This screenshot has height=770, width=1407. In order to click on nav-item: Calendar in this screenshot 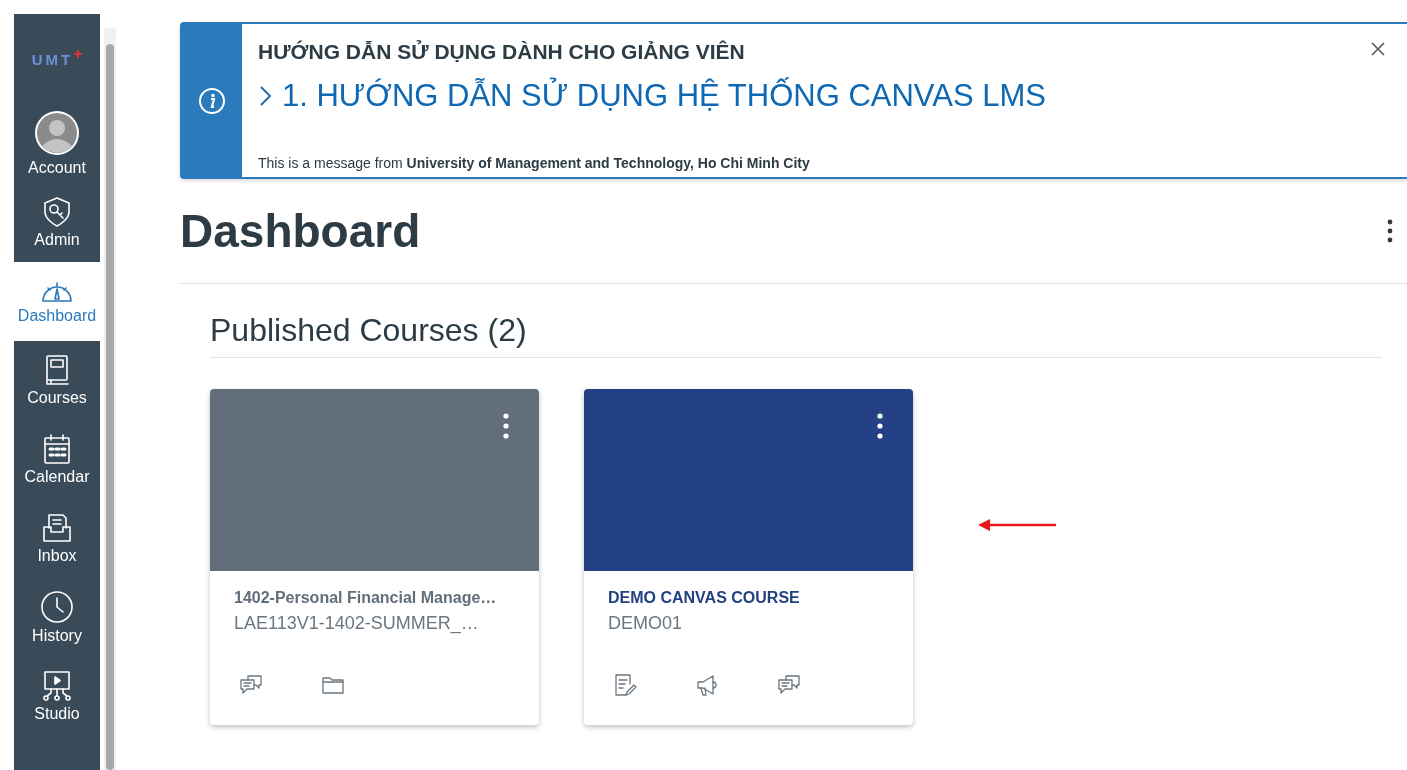, I will do `click(57, 459)`.